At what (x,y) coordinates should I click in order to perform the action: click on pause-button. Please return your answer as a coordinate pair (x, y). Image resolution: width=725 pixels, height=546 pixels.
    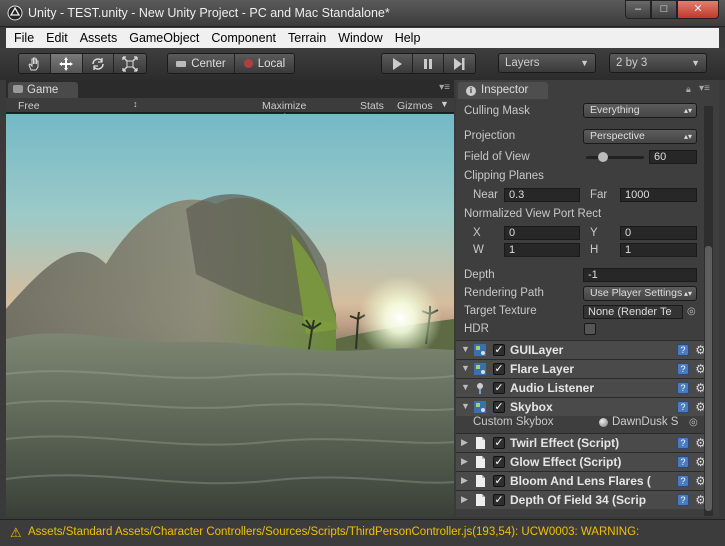
    Looking at the image, I should click on (428, 63).